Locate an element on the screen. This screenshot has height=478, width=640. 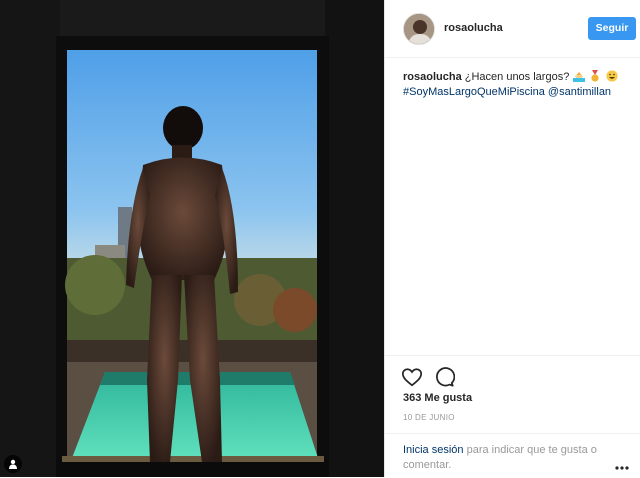
login-link: Inicia sesión is located at coordinates (433, 450).